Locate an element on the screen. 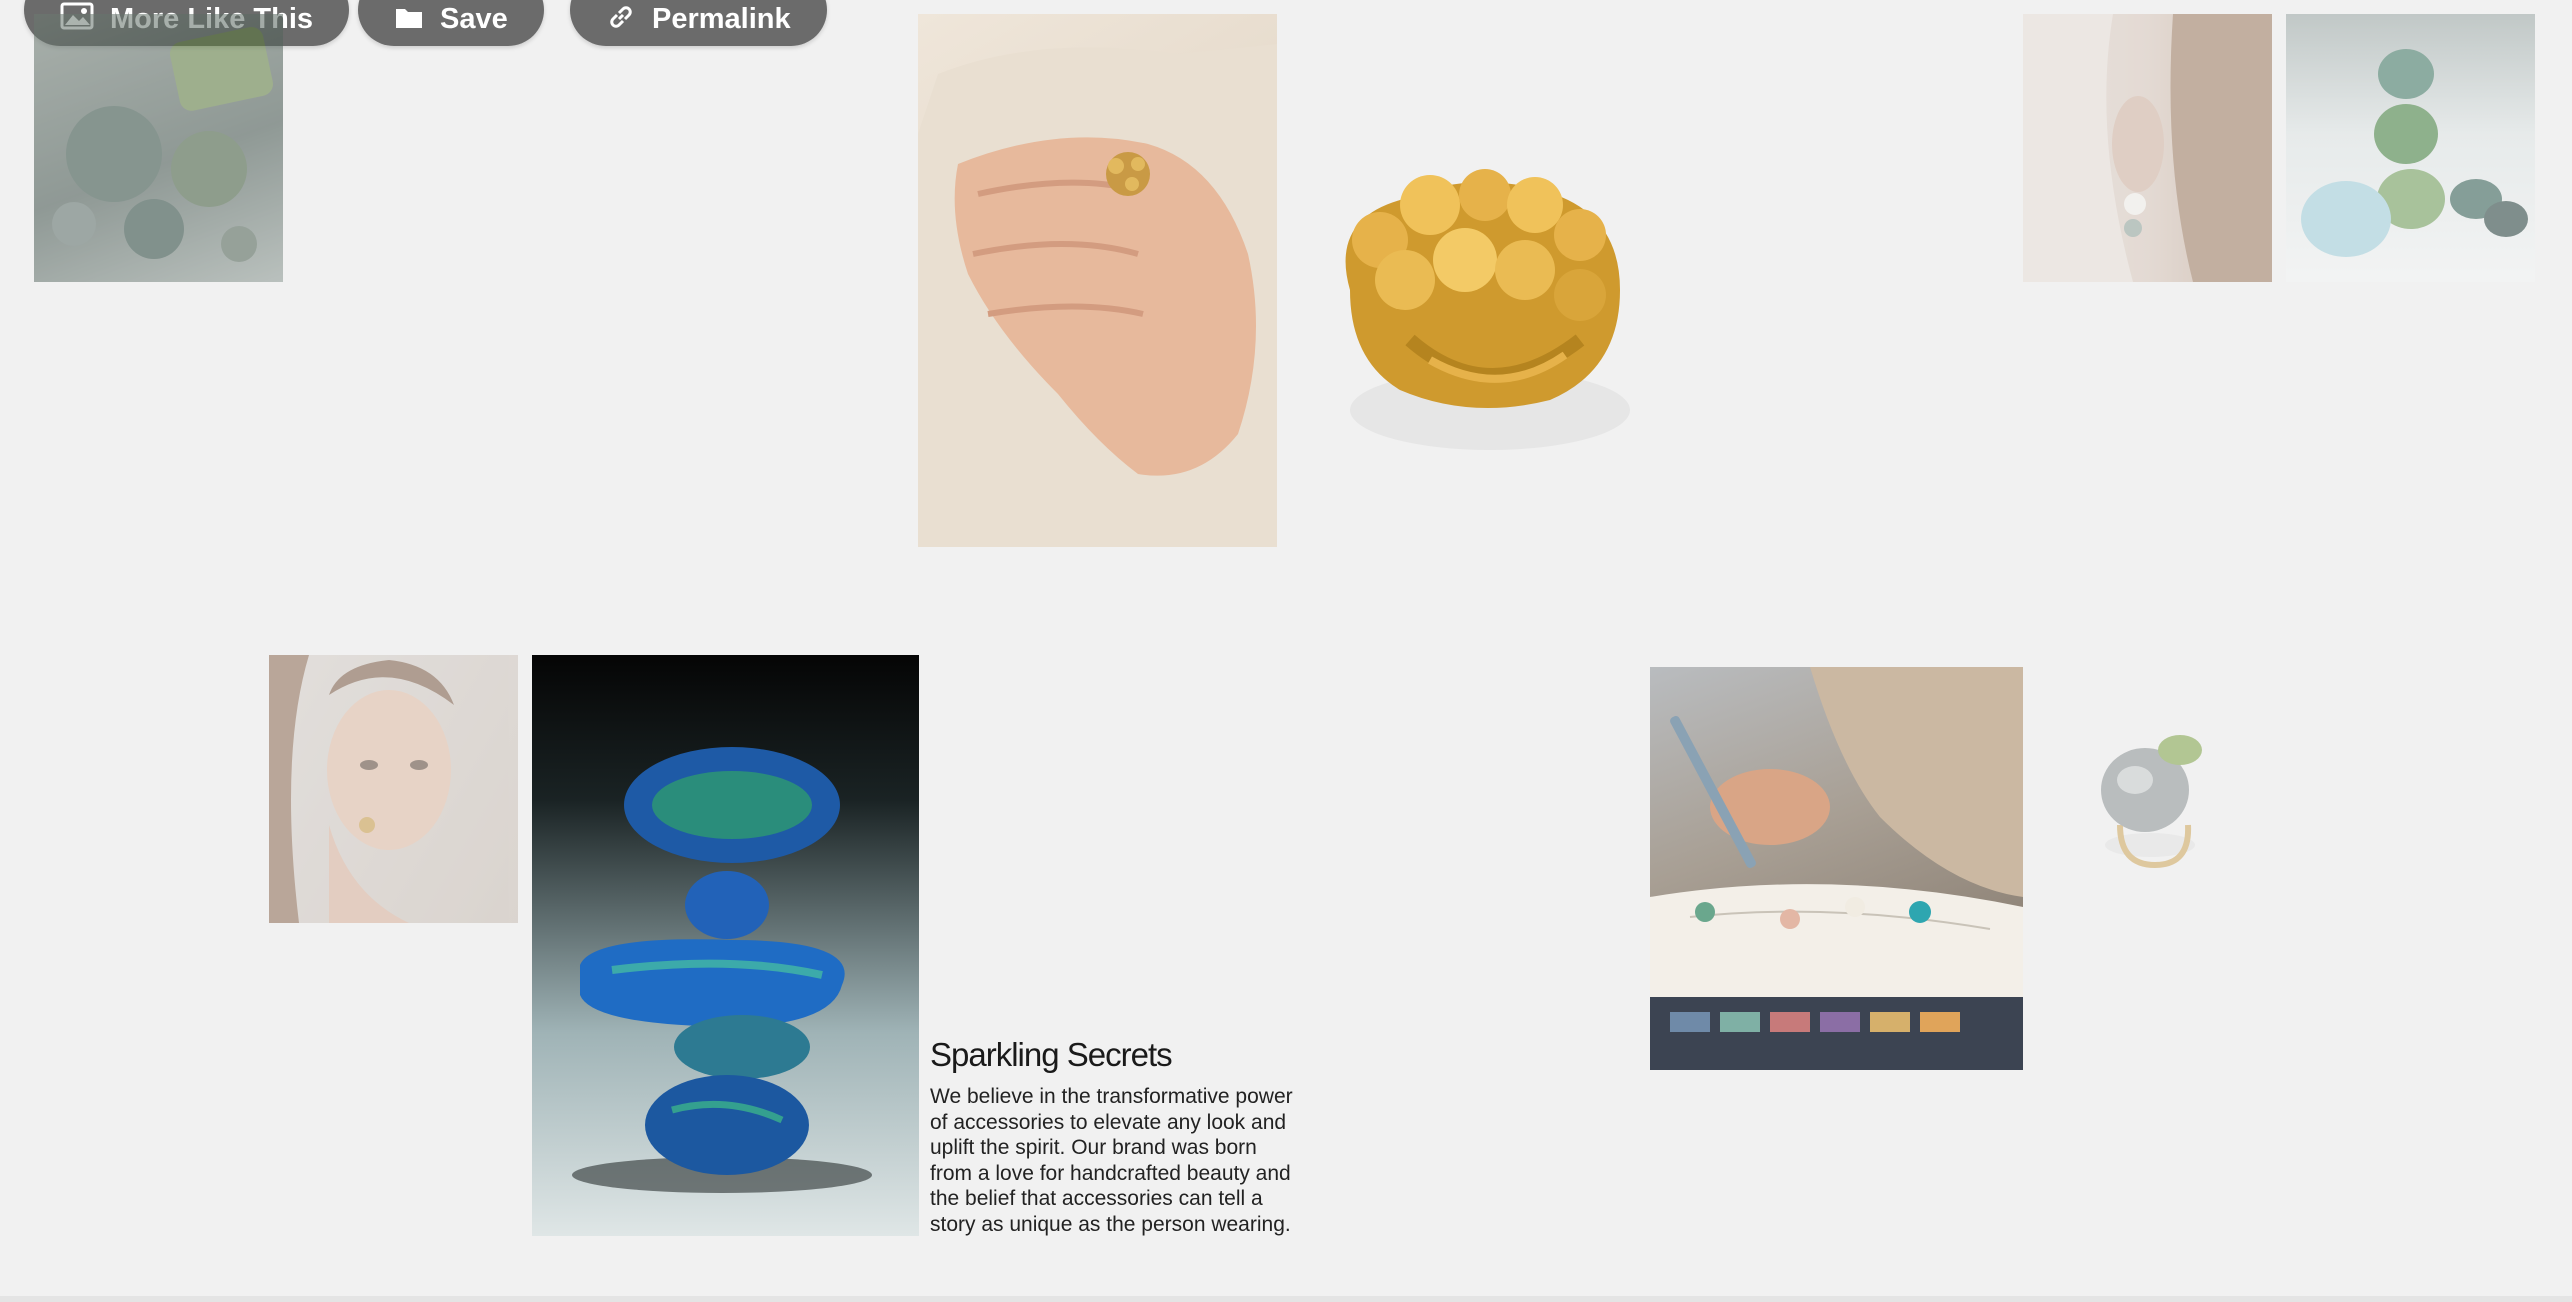 The width and height of the screenshot is (2572, 1302). jeweler-sketching-photo is located at coordinates (1836, 868).